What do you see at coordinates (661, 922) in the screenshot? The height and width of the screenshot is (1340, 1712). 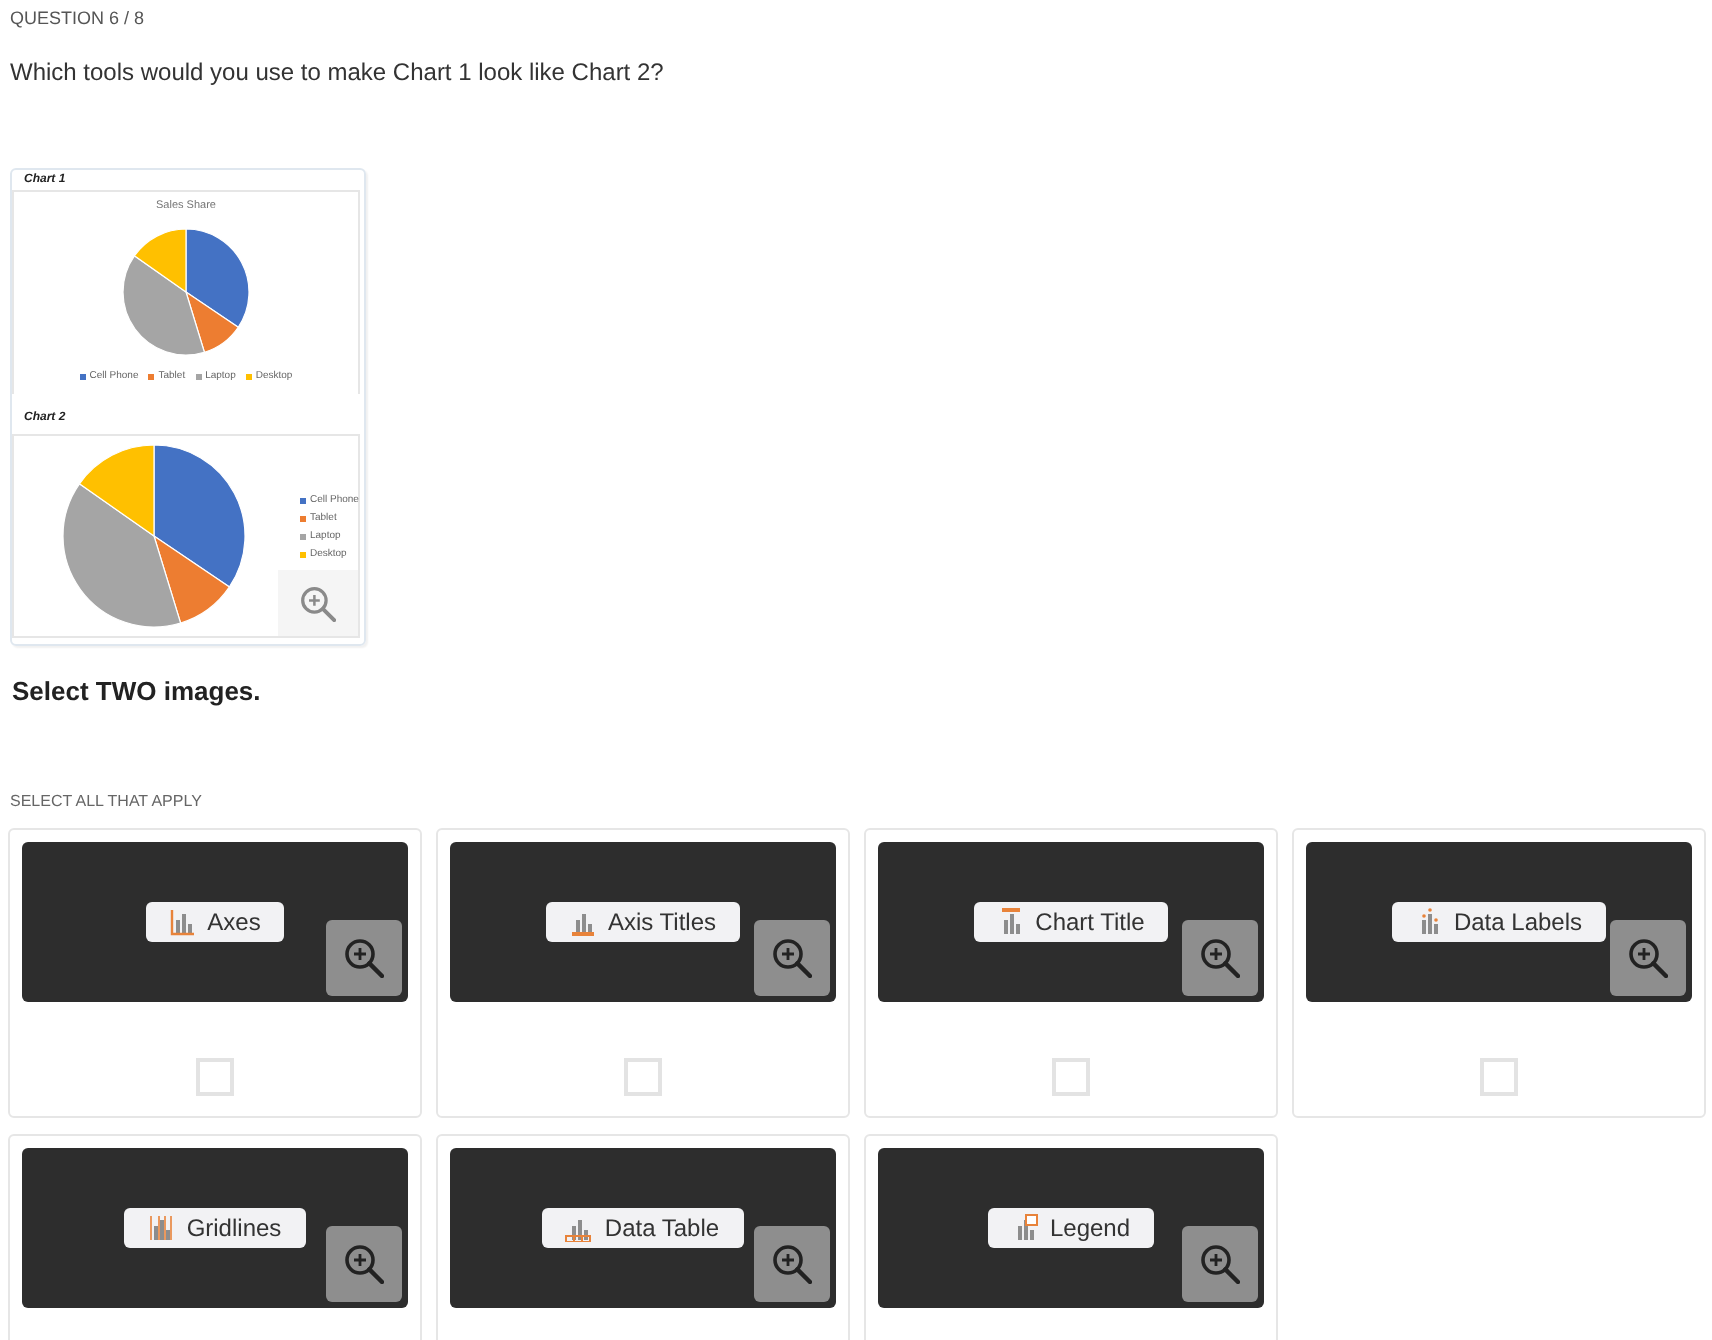 I see `tool-label: Axis Titles` at bounding box center [661, 922].